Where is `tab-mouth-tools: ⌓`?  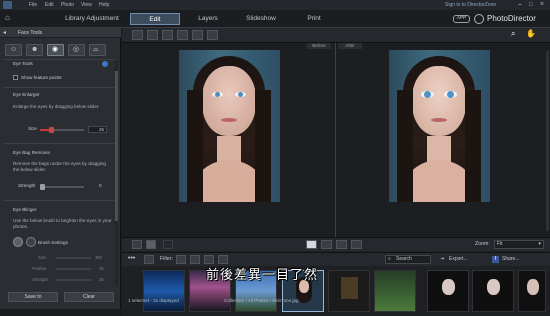
tab-mouth-tools: ⌓ is located at coordinates (97, 50).